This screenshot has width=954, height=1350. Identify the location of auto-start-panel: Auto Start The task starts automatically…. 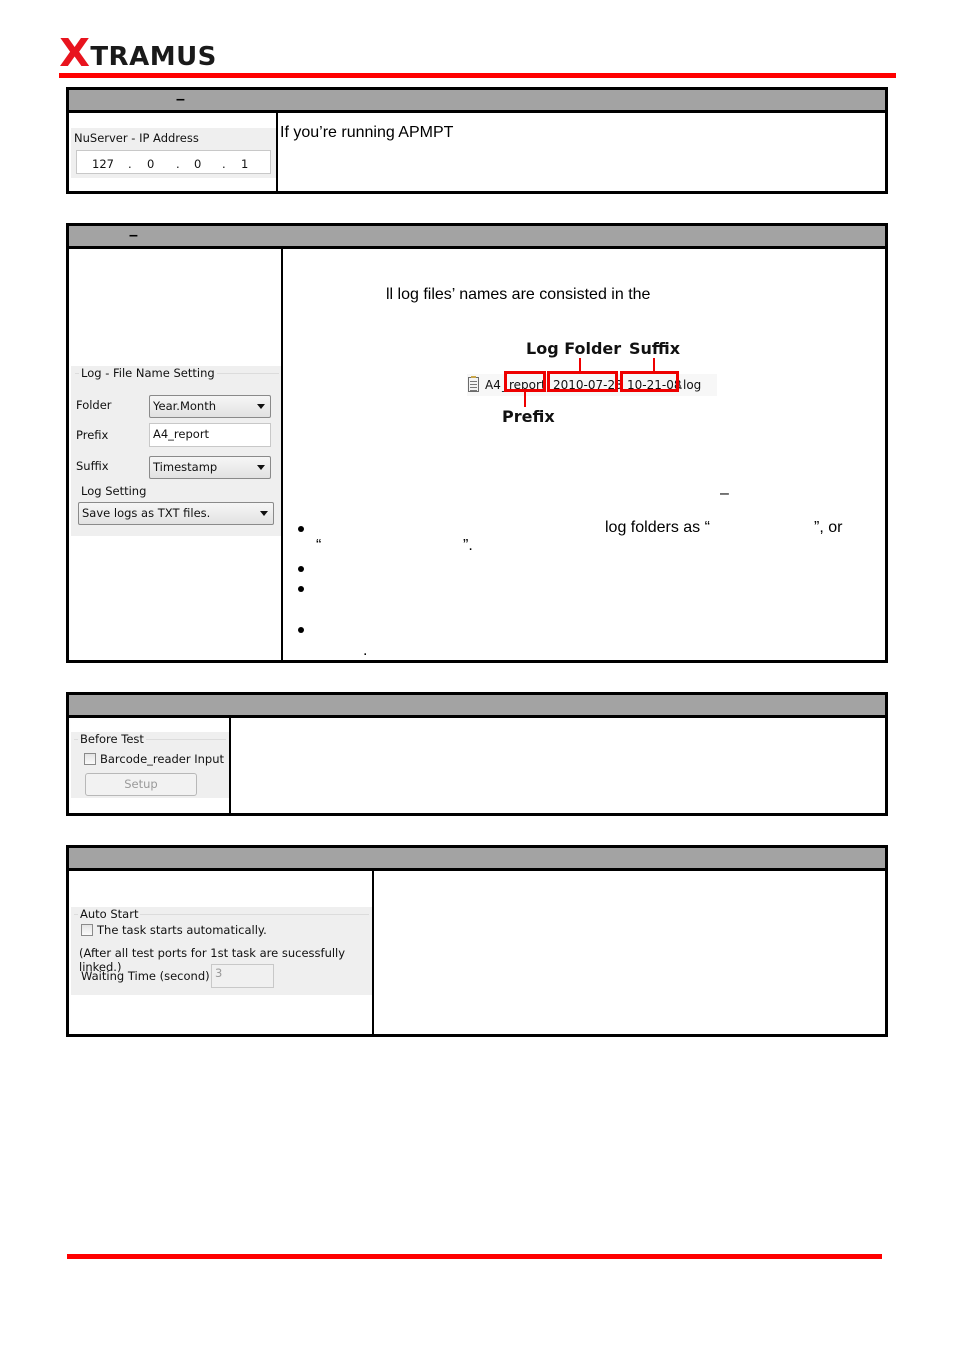
(221, 951).